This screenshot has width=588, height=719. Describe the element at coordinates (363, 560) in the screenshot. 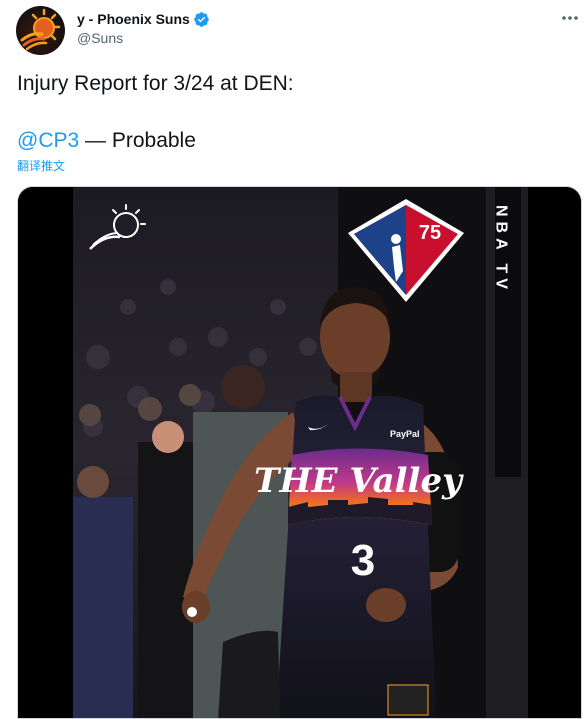

I see `jersey-number: 3` at that location.